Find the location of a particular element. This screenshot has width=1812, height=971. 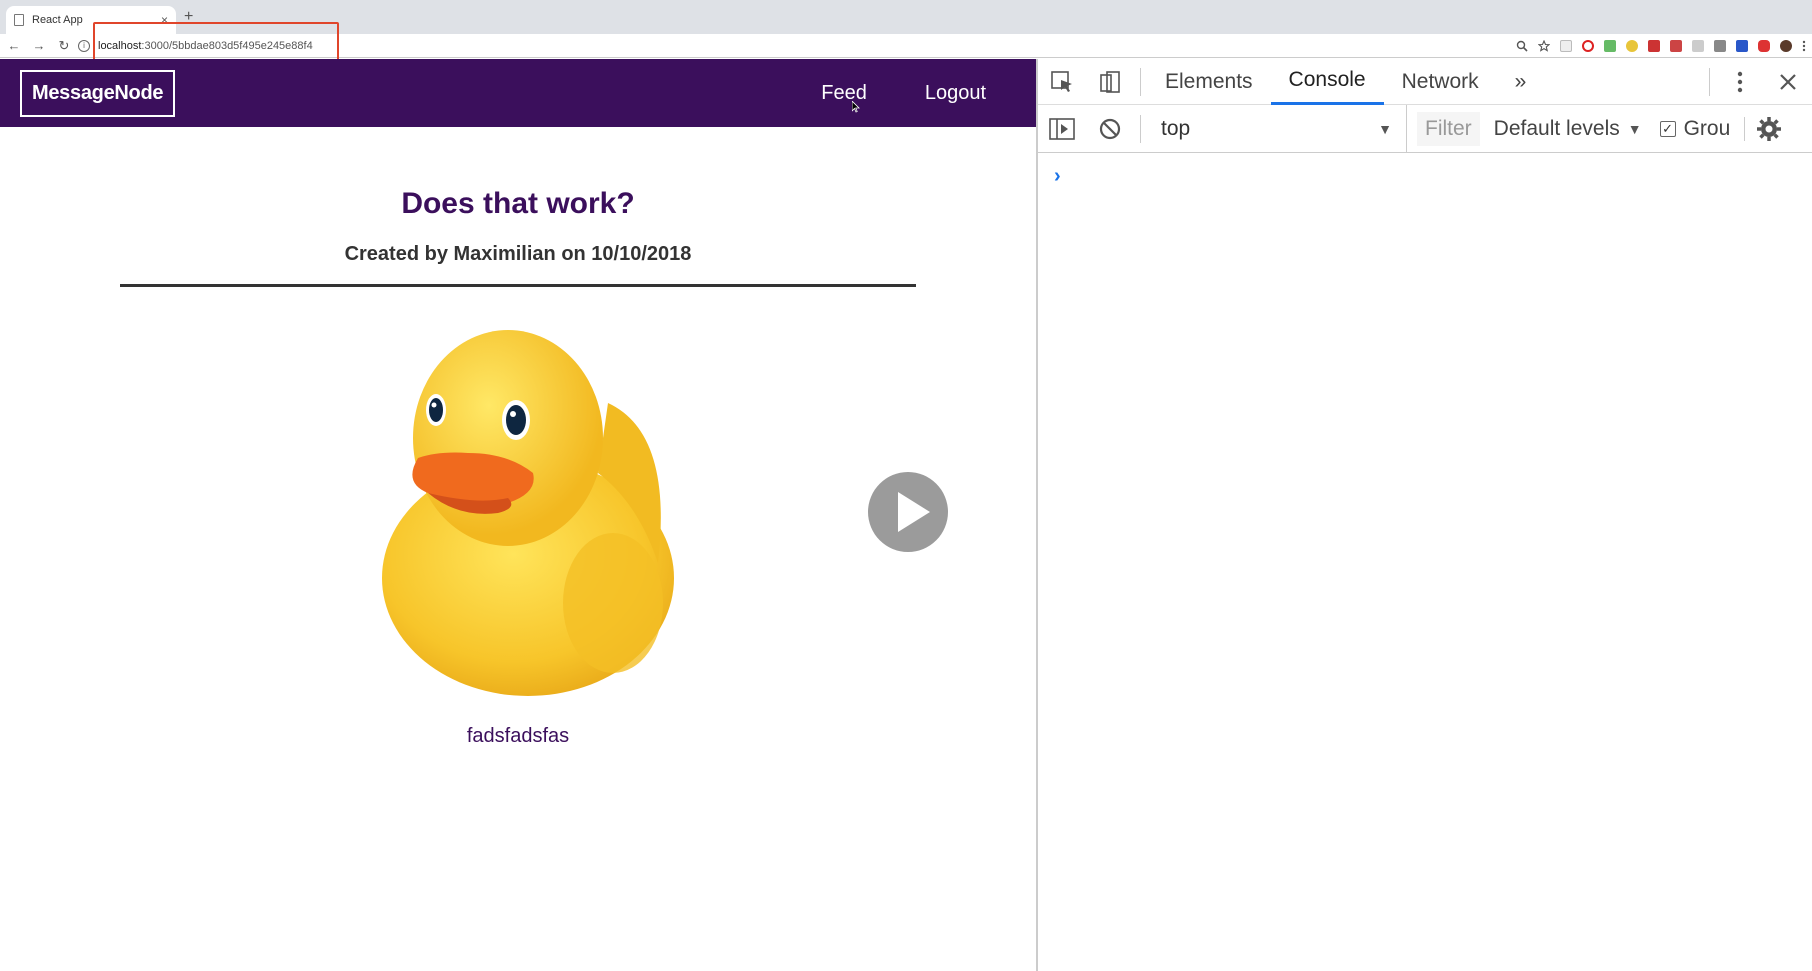

avatar is located at coordinates (1786, 46).